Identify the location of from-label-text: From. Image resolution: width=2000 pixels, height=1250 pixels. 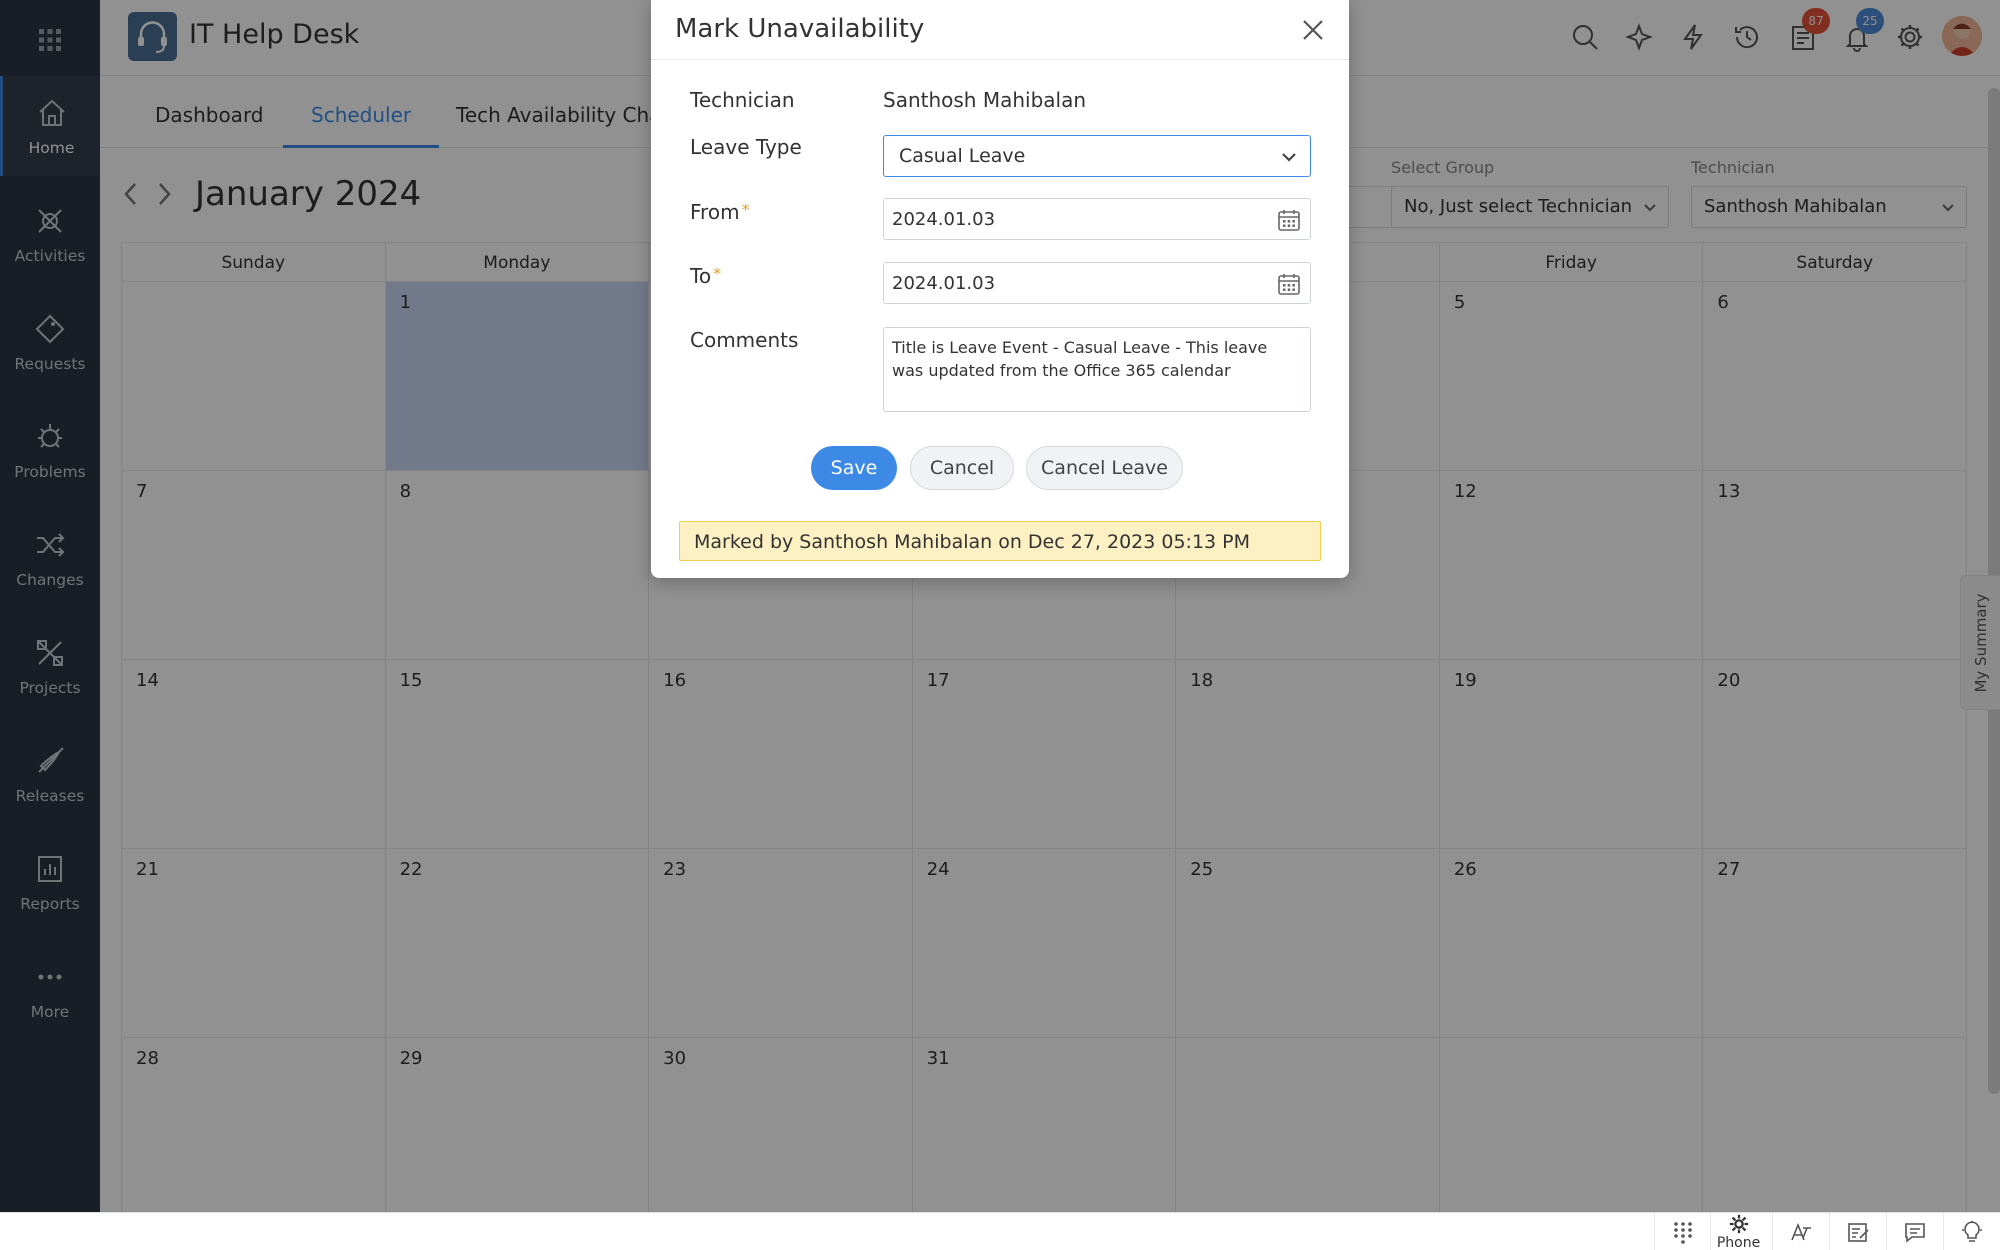
(715, 212).